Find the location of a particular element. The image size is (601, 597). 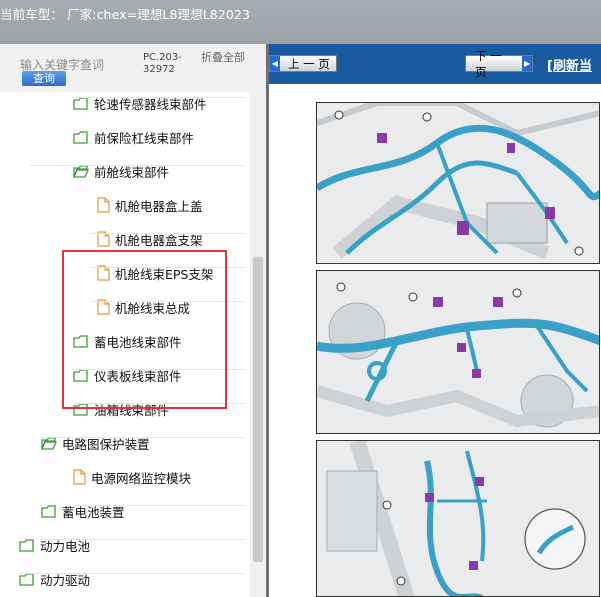

tree-item-power-network-monitor: 电源网络监控模块 is located at coordinates (132, 477).